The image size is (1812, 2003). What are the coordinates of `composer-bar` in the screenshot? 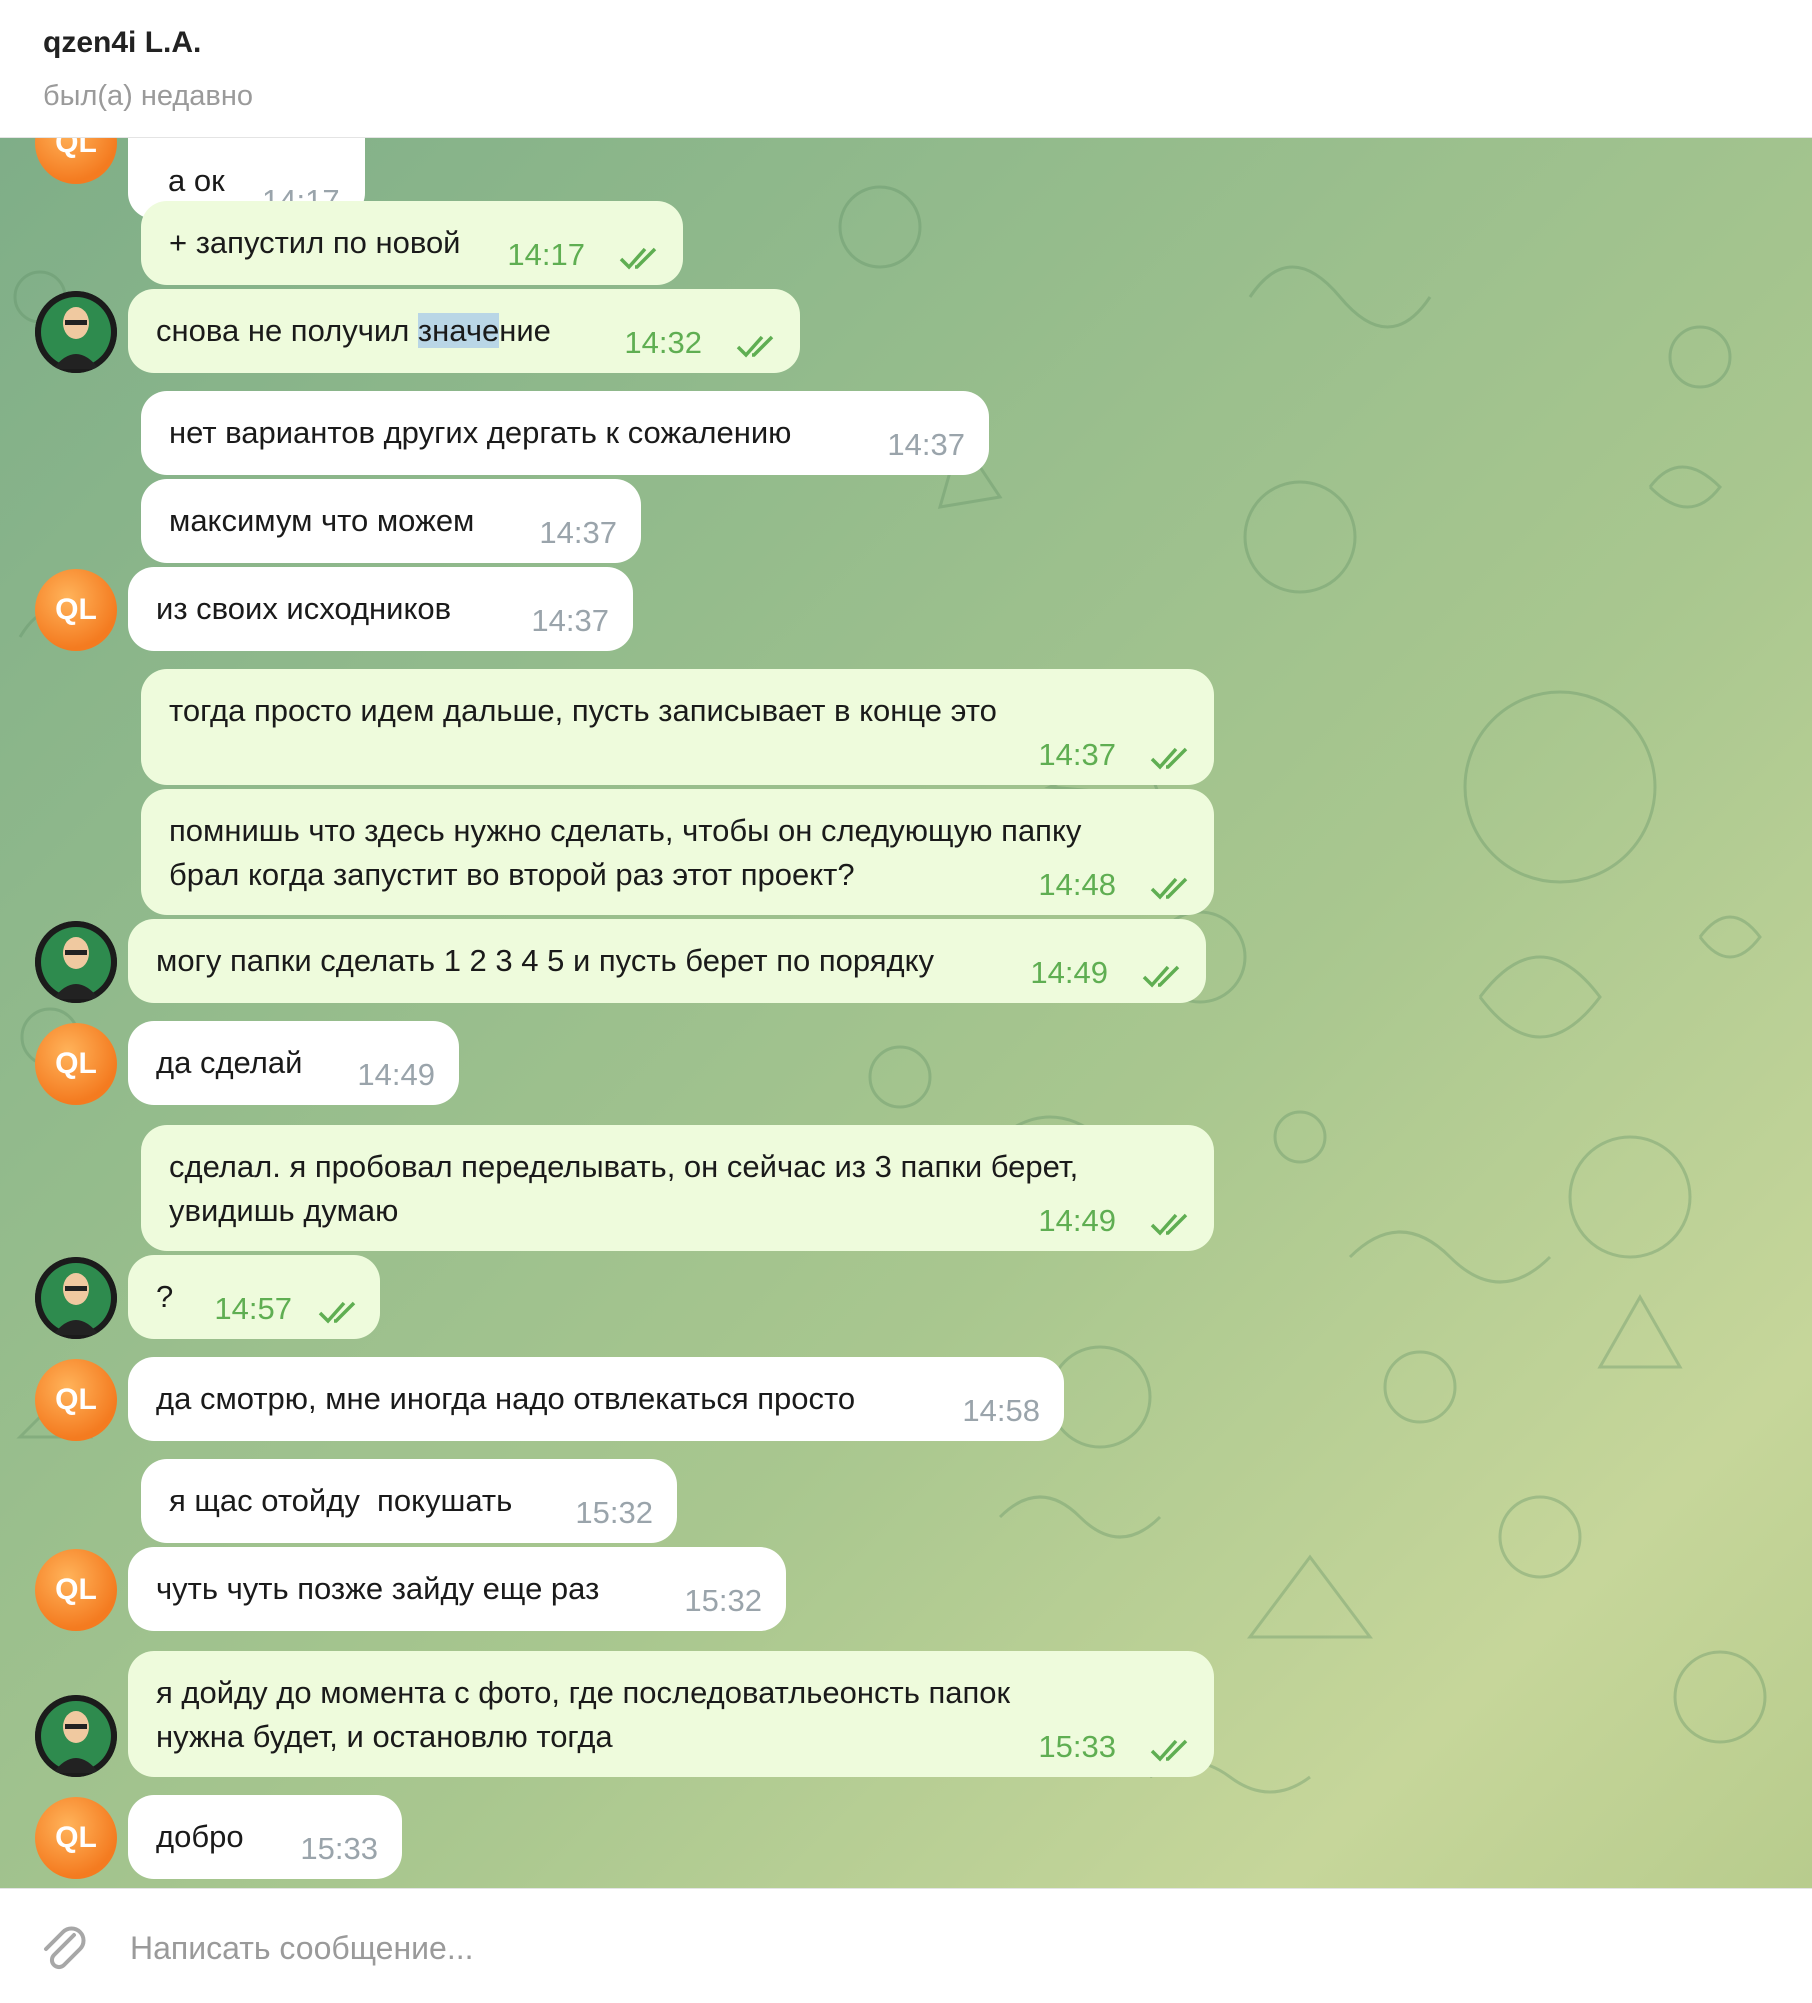 It's located at (906, 1945).